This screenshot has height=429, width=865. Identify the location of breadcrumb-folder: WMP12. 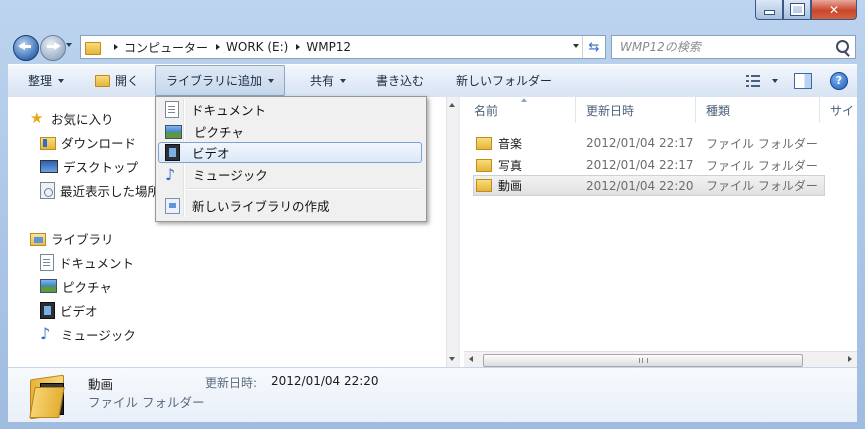
(328, 47).